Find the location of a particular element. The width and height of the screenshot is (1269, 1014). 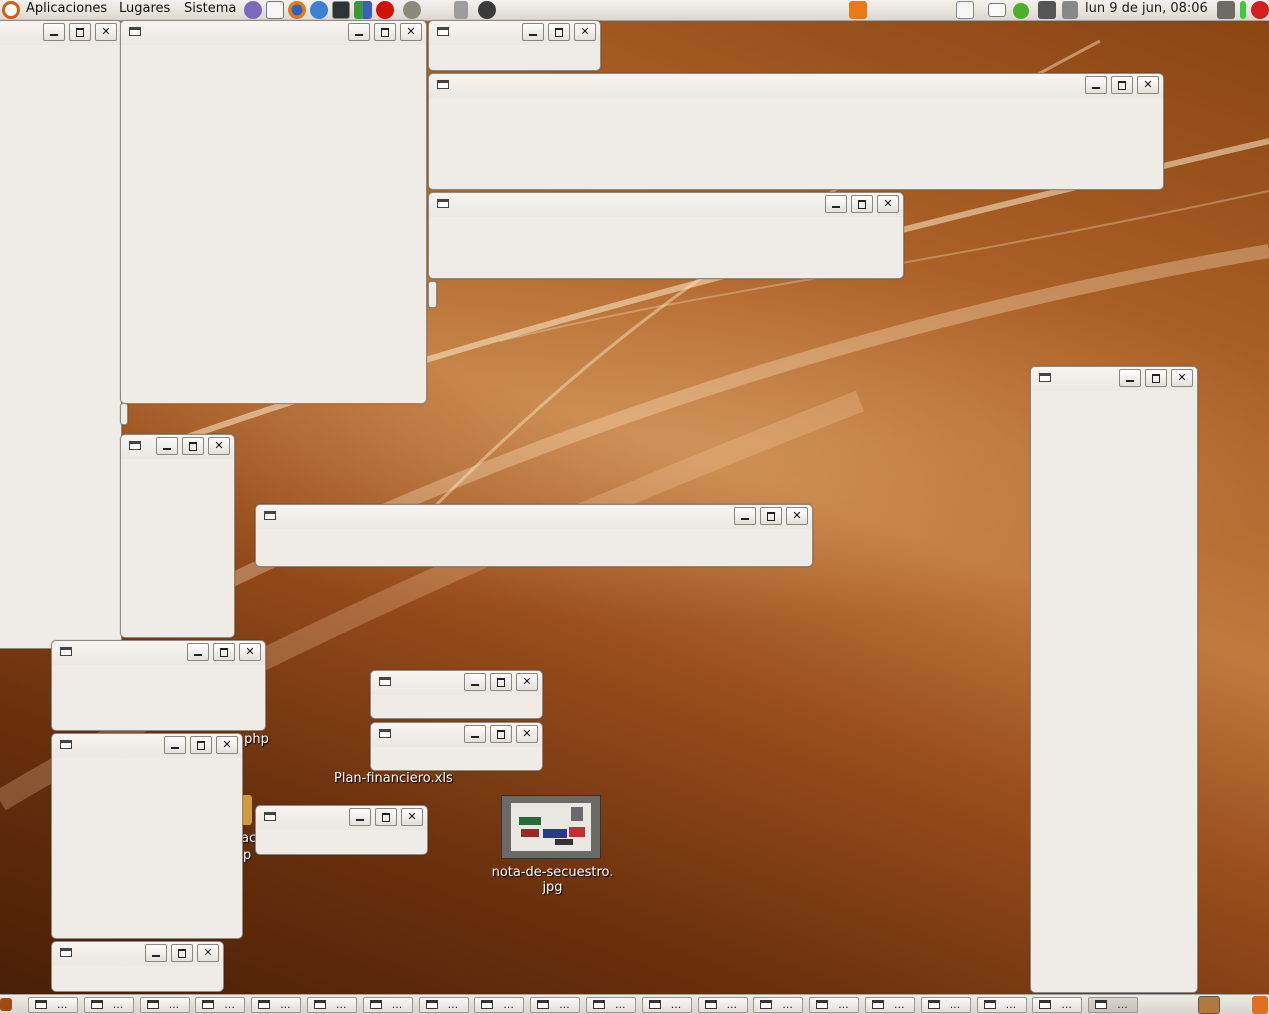

battery-icon is located at coordinates (1226, 10).